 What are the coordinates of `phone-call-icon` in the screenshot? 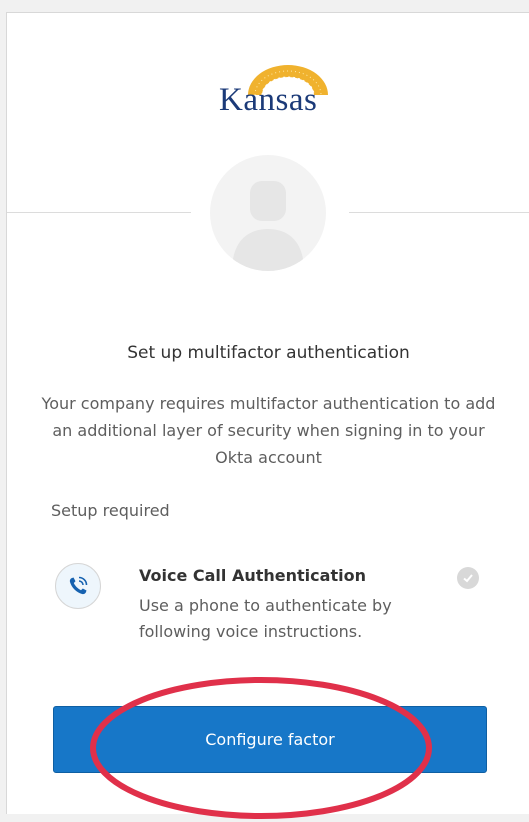 It's located at (78, 586).